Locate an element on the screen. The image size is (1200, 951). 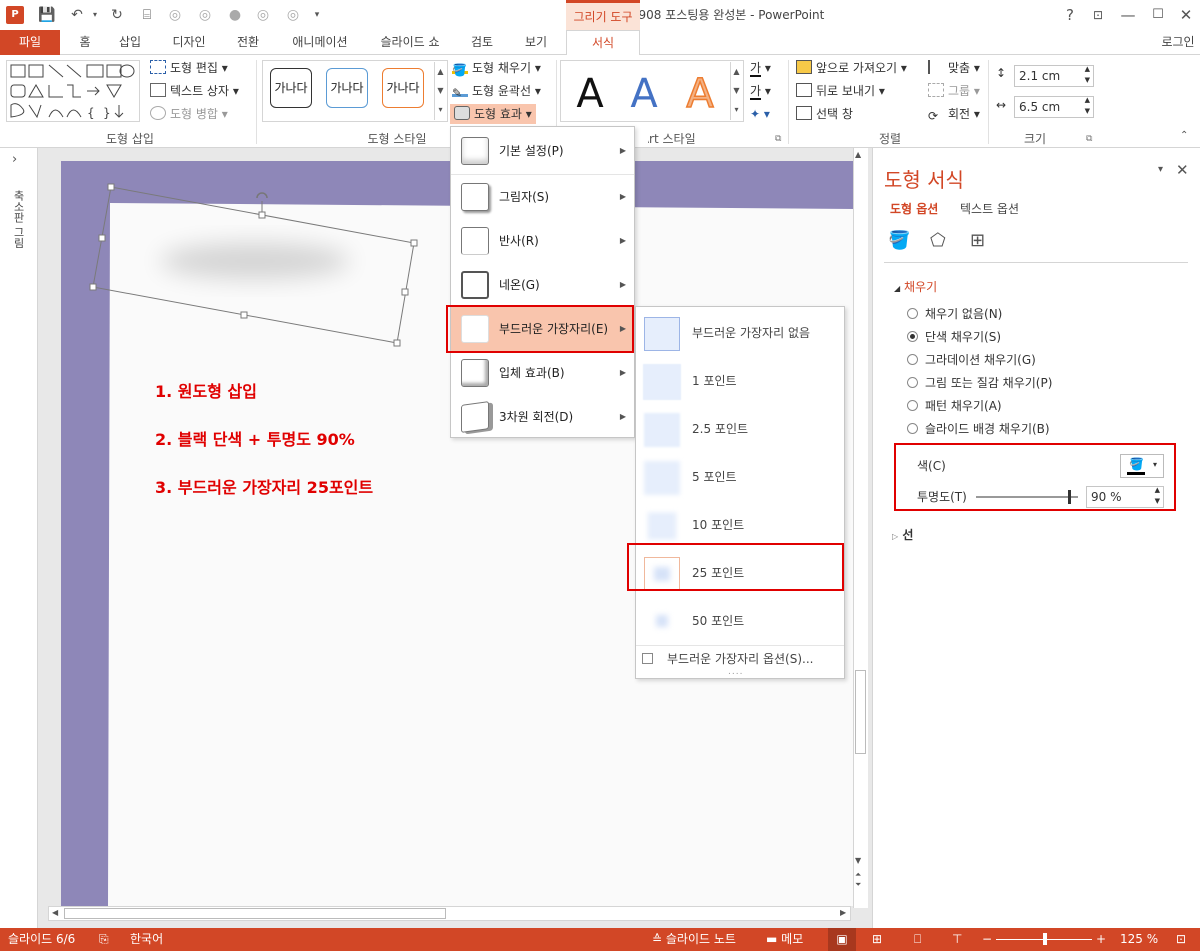
save-icon: 💾 is located at coordinates (47, 15).